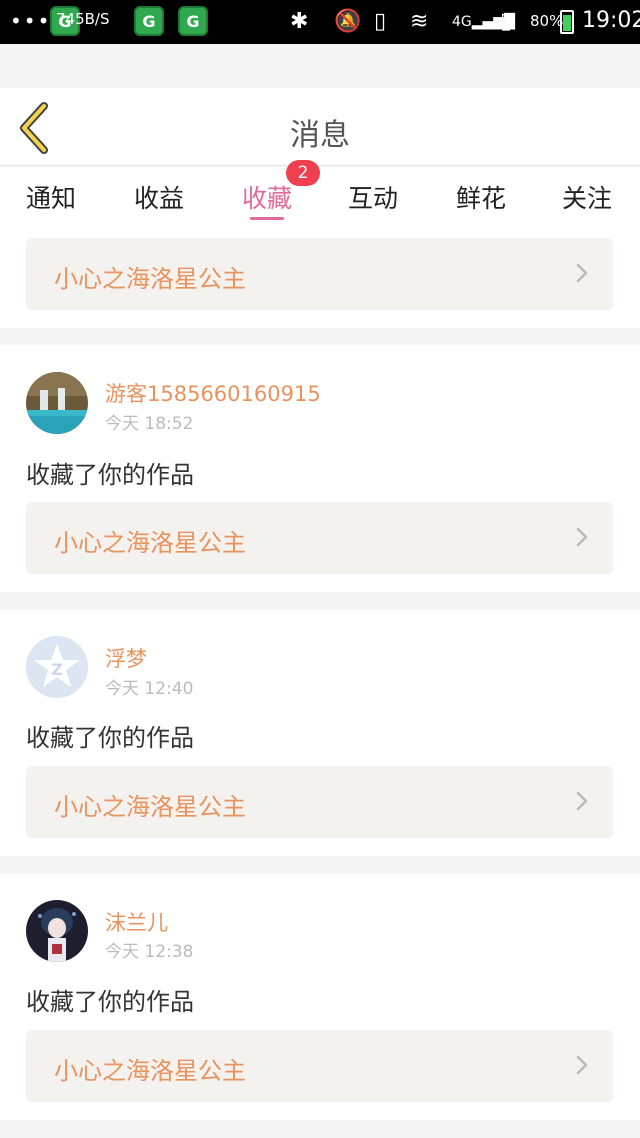  I want to click on tab-bar: 通知 收益 收藏 互动 鲜花 关注, so click(320, 198).